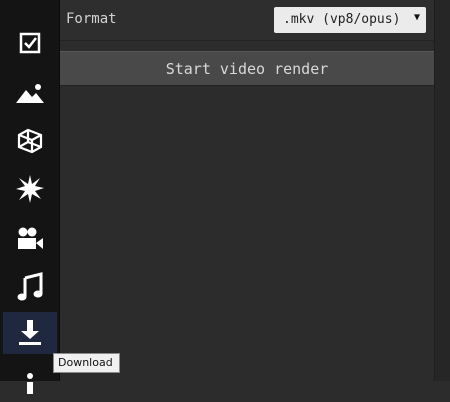  I want to click on scrollbar, so click(442, 190).